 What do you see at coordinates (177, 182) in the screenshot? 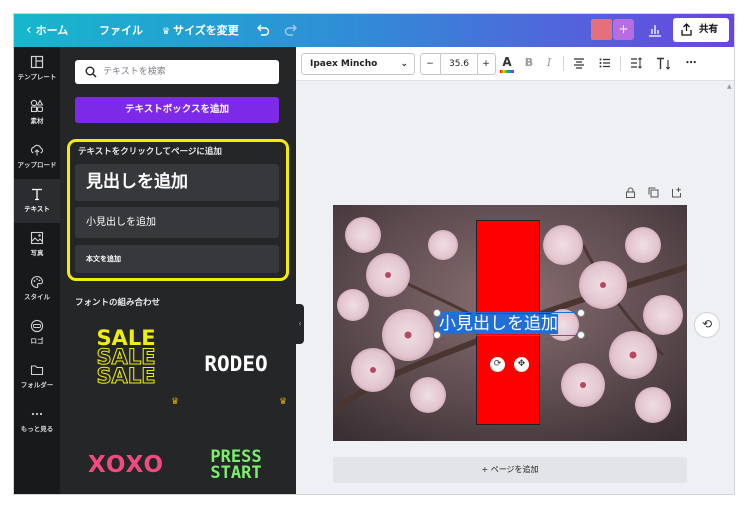
I see `add-heading-button: 見出しを追加` at bounding box center [177, 182].